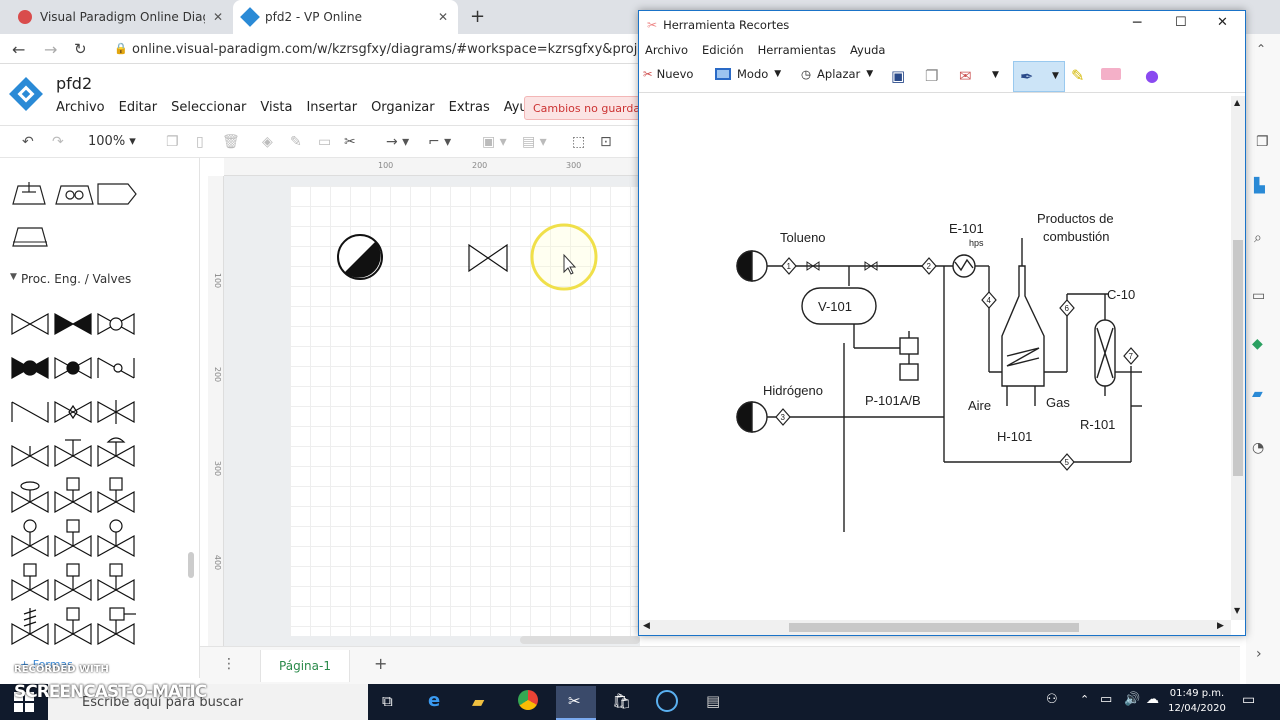 The height and width of the screenshot is (720, 1280). What do you see at coordinates (1052, 699) in the screenshot?
I see `people-icon: ⚇` at bounding box center [1052, 699].